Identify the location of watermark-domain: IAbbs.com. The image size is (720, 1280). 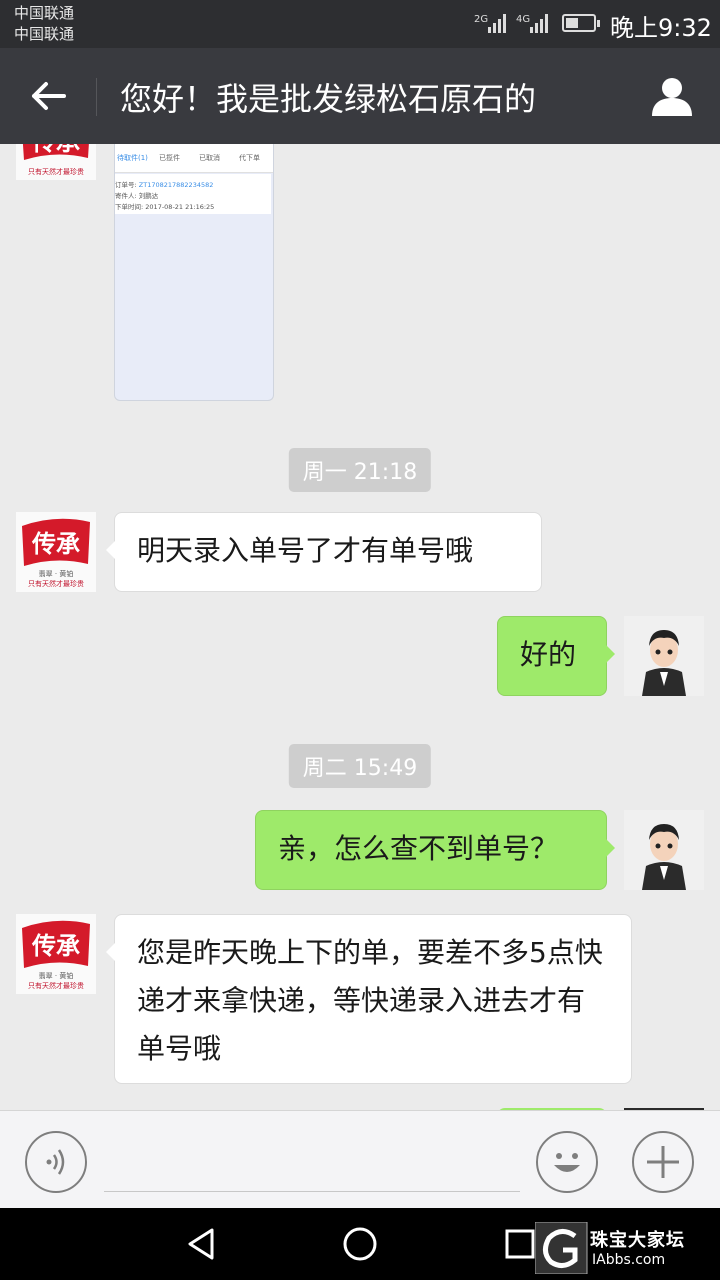
(629, 1260).